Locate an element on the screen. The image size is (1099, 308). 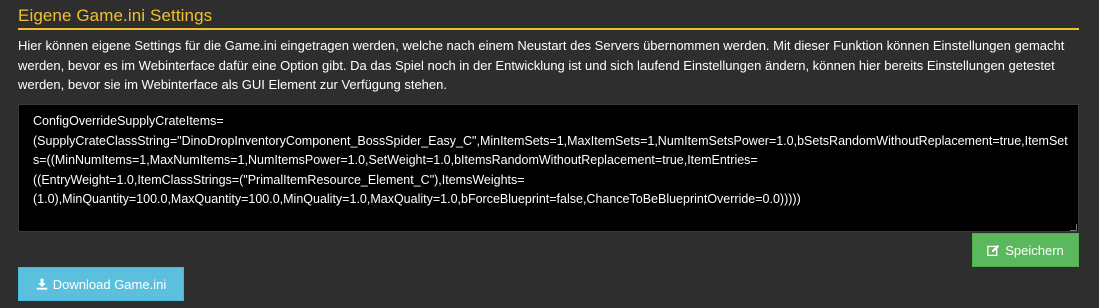
save-button: Speichern is located at coordinates (1025, 250).